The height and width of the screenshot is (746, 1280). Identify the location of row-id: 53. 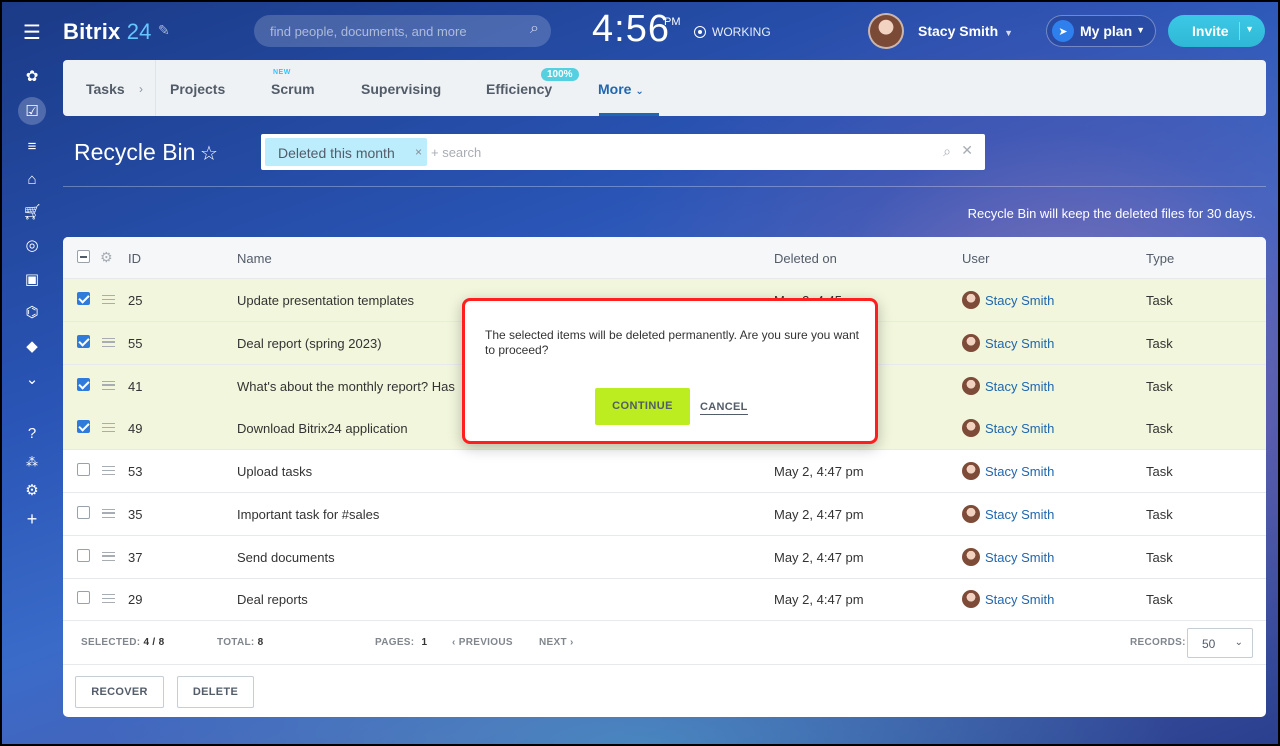
(135, 471).